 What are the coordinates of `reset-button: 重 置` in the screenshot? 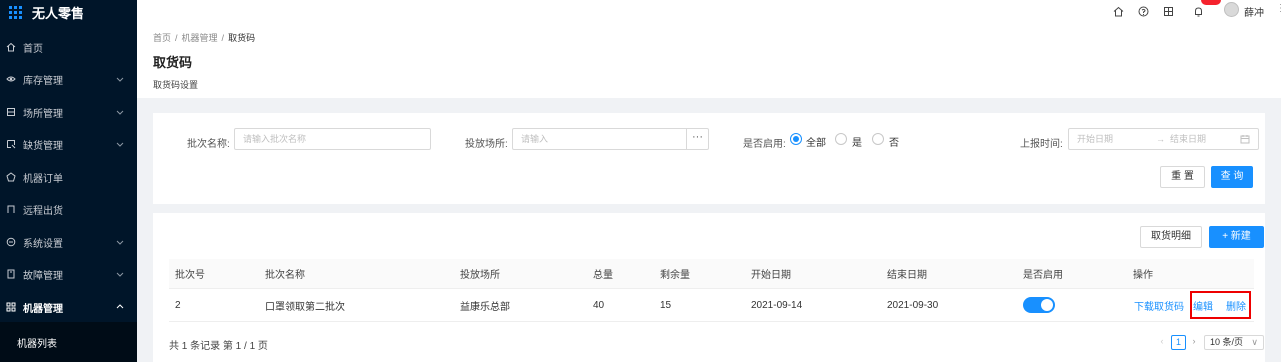 It's located at (1182, 177).